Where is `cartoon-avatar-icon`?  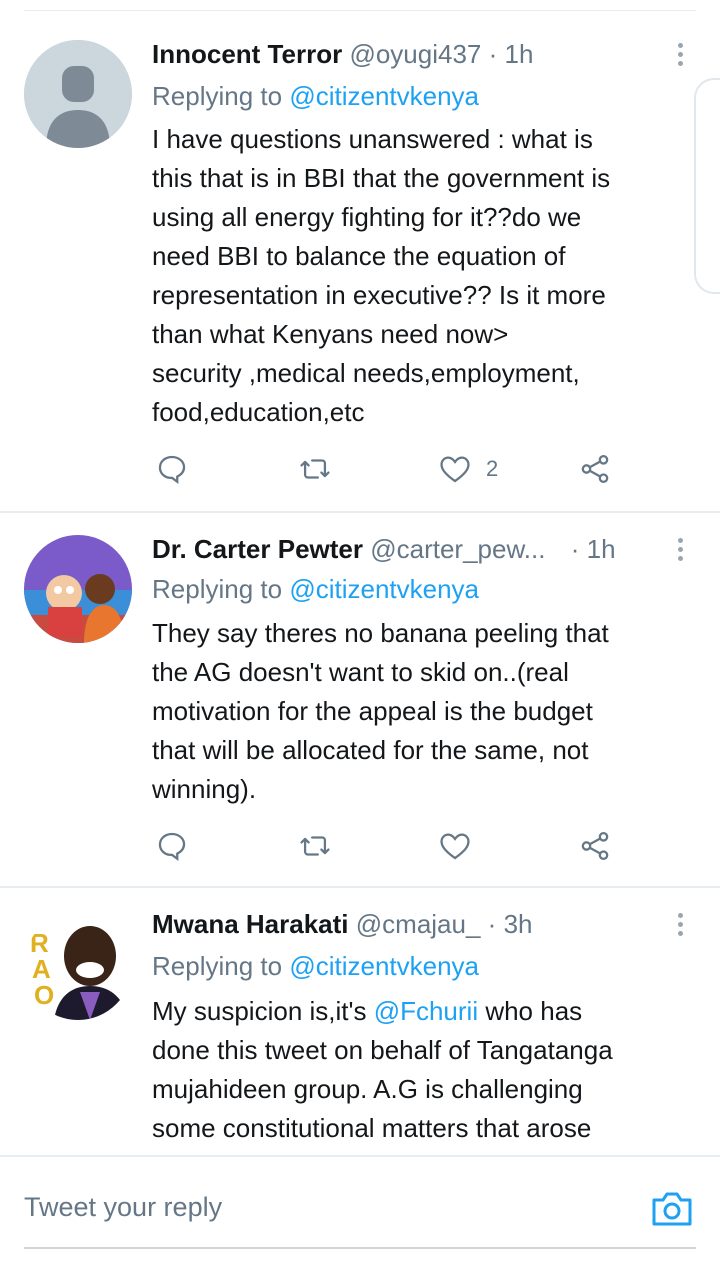
cartoon-avatar-icon is located at coordinates (78, 589).